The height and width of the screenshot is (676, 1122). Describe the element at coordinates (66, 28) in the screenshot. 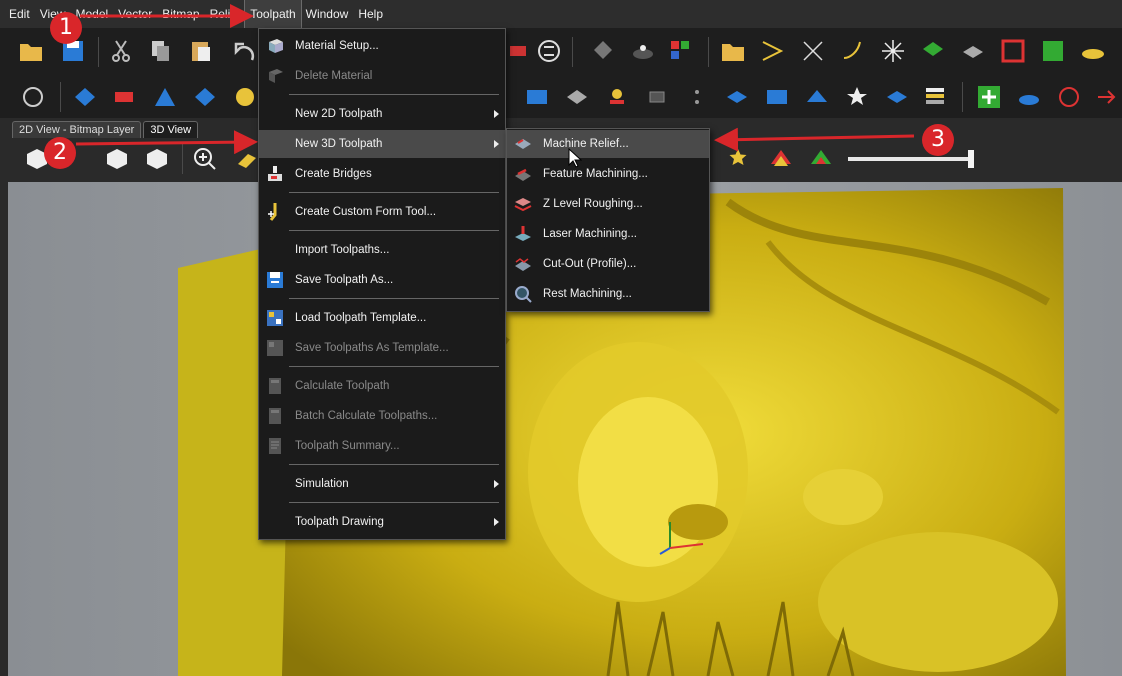

I see `annotation-badge-1: 1` at that location.